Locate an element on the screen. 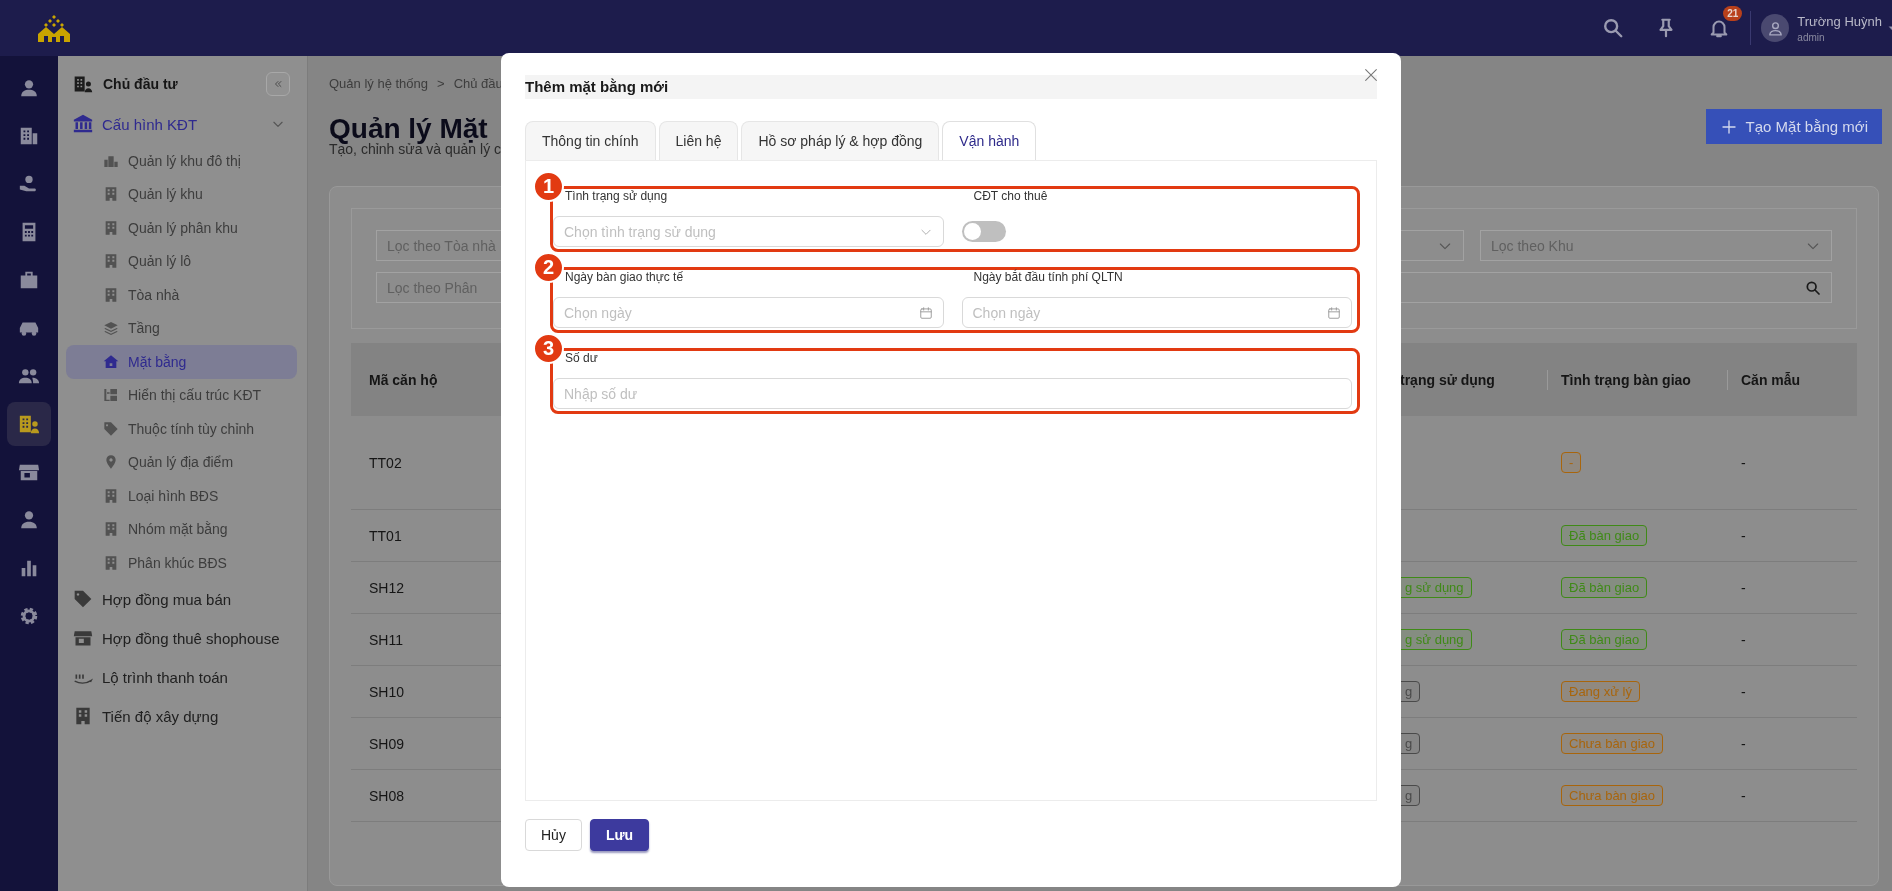 This screenshot has height=891, width=1892. field-label: Ngày bắt đầu tính phí QLTN is located at coordinates (1048, 277).